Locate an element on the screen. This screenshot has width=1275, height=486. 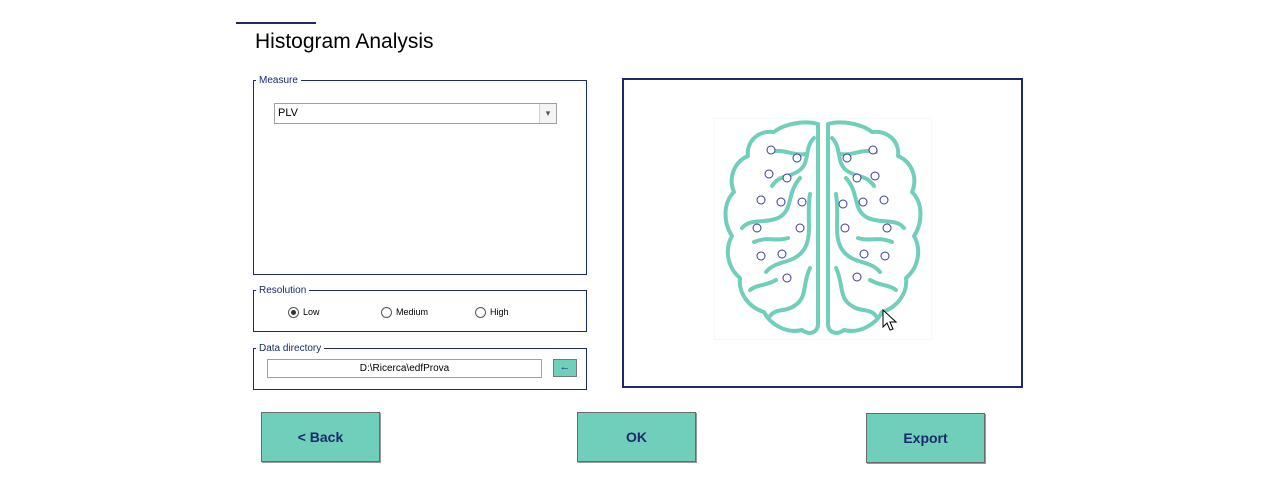
chevron-down-icon: ▾ is located at coordinates (547, 113).